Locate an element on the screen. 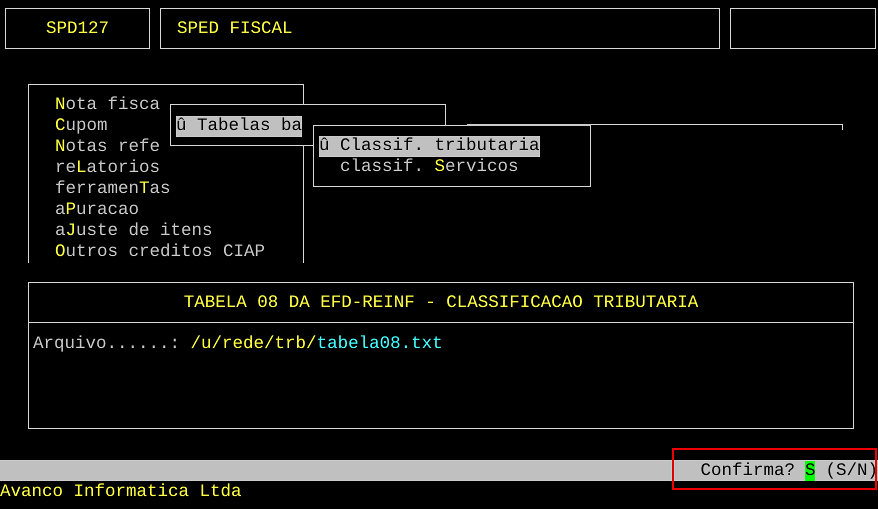 This screenshot has width=878, height=509. menu-item: classif. Servicos is located at coordinates (419, 167).